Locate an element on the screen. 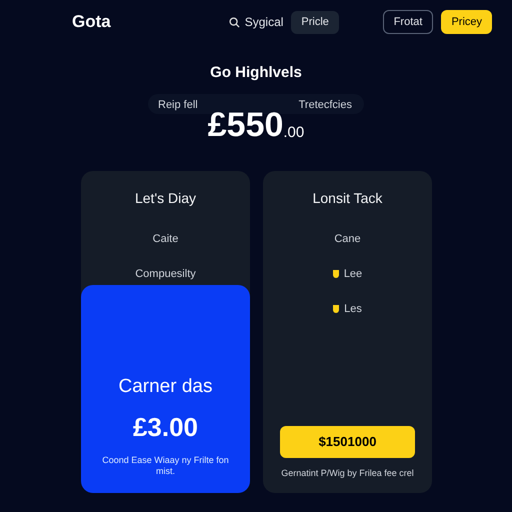  plan-price: £3.00 is located at coordinates (165, 427).